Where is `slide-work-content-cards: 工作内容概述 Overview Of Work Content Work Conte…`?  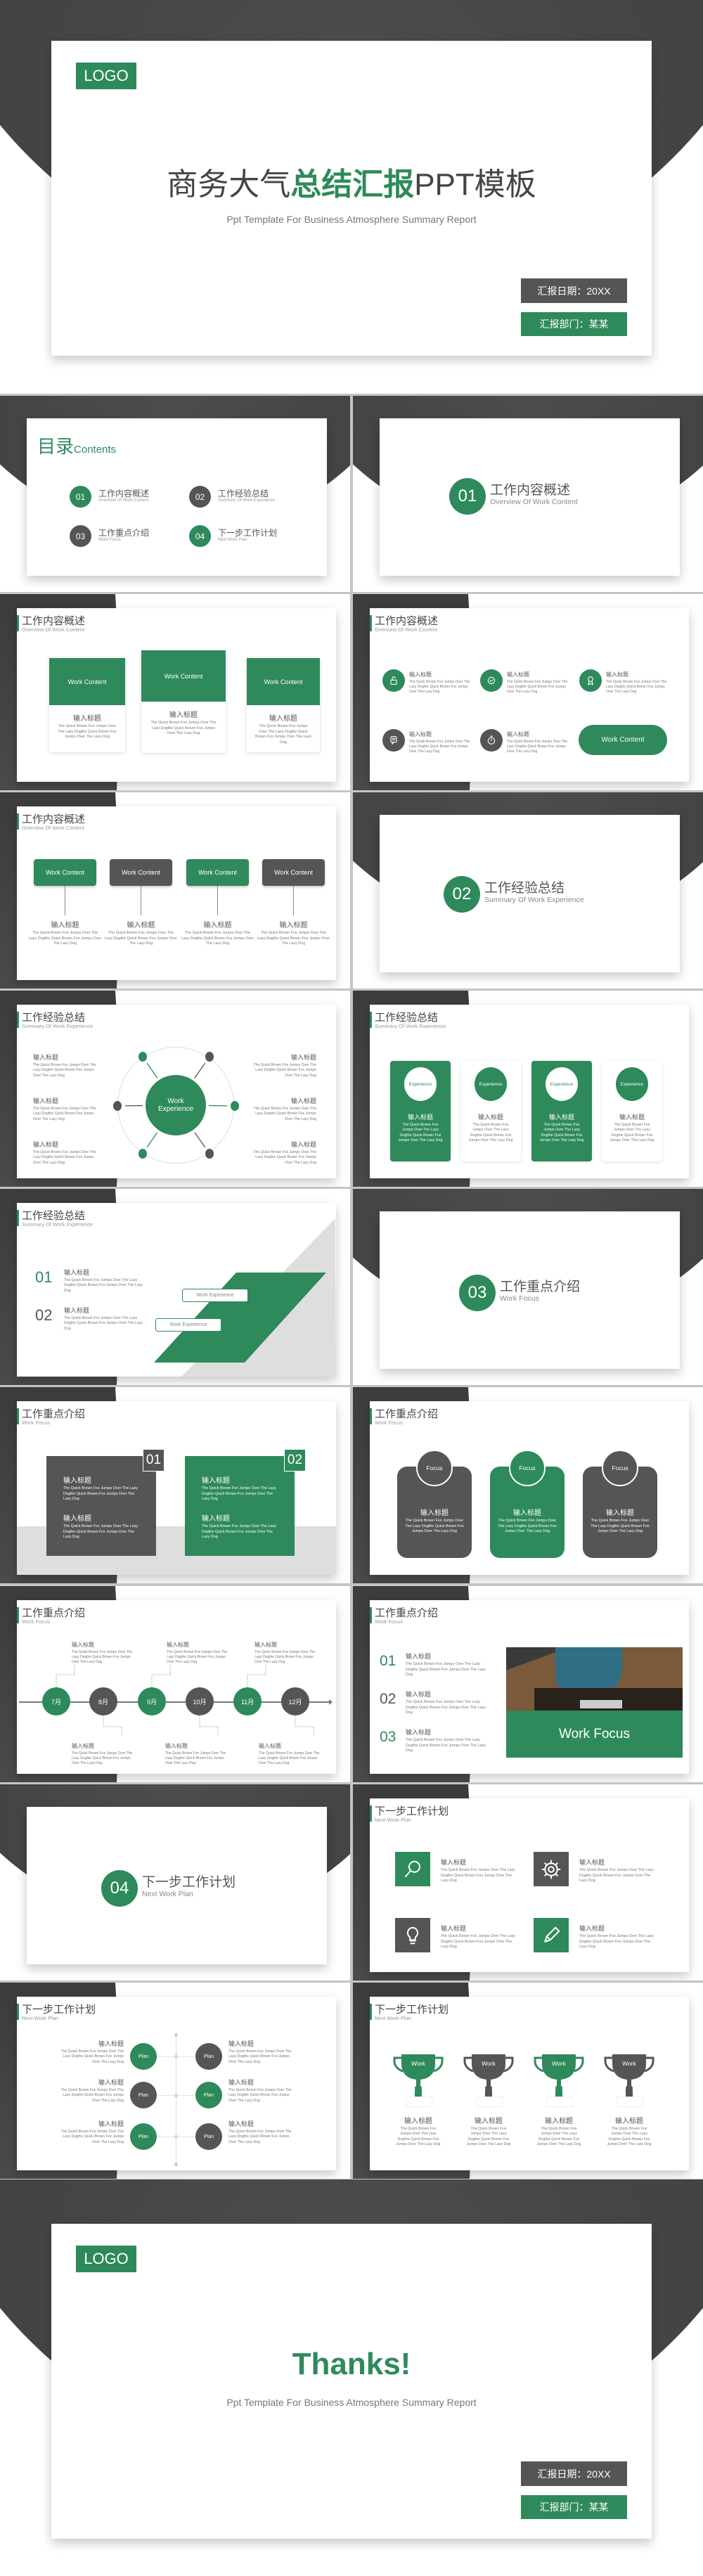 slide-work-content-cards: 工作内容概述 Overview Of Work Content Work Conte… is located at coordinates (175, 692).